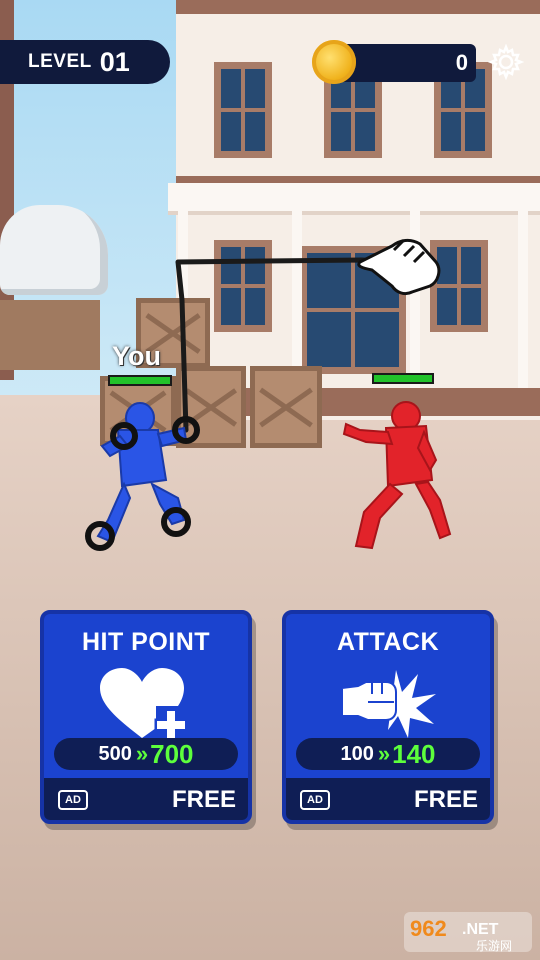 The image size is (540, 960). I want to click on stat-old-value: 500, so click(115, 753).